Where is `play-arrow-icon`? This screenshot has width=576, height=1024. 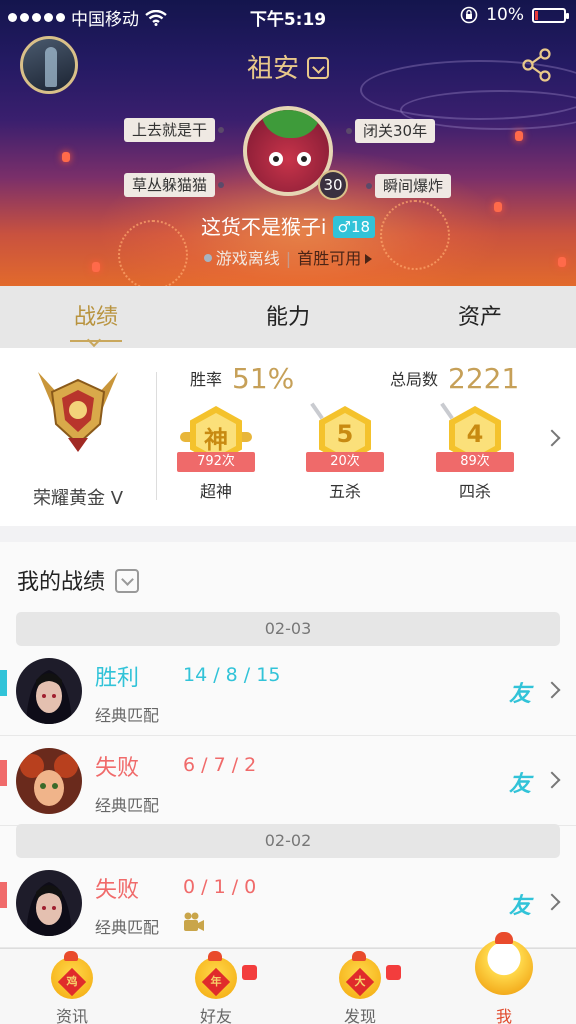
play-arrow-icon is located at coordinates (369, 259).